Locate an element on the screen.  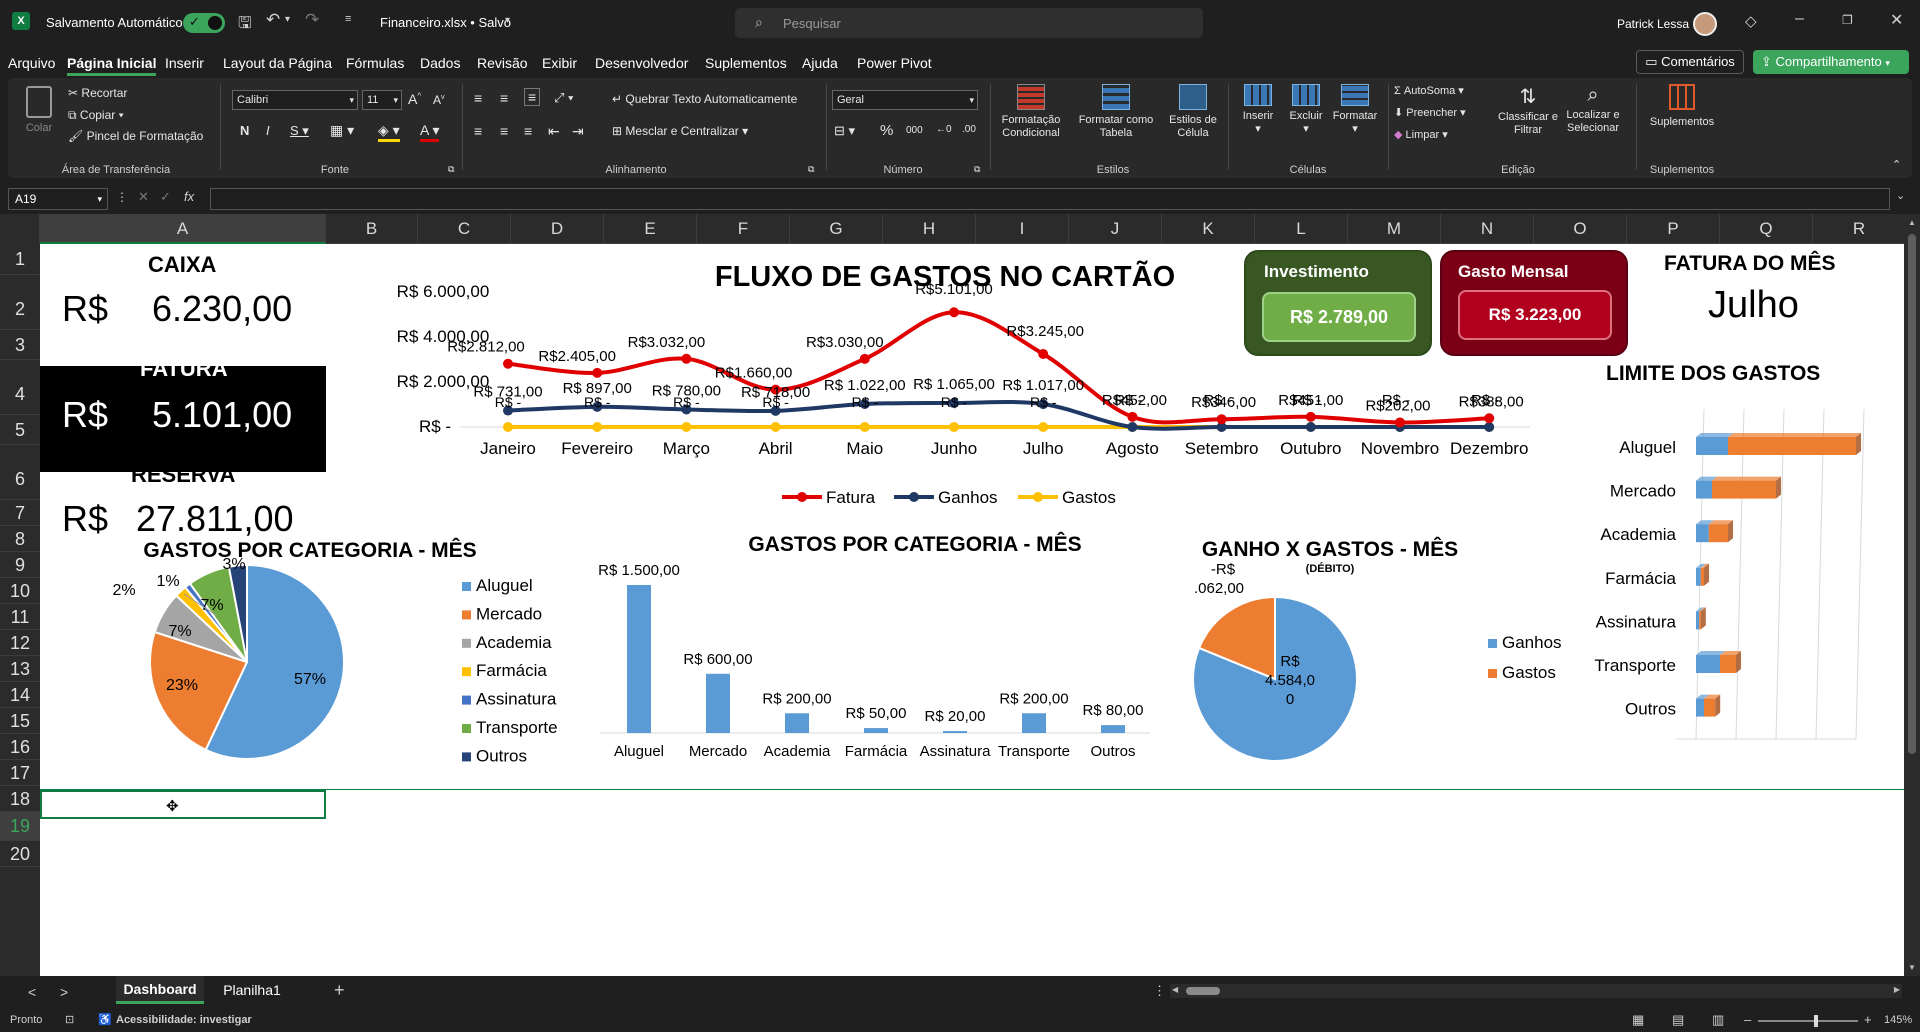
clear-button: ◆ Limpar ▾ is located at coordinates (1421, 134).